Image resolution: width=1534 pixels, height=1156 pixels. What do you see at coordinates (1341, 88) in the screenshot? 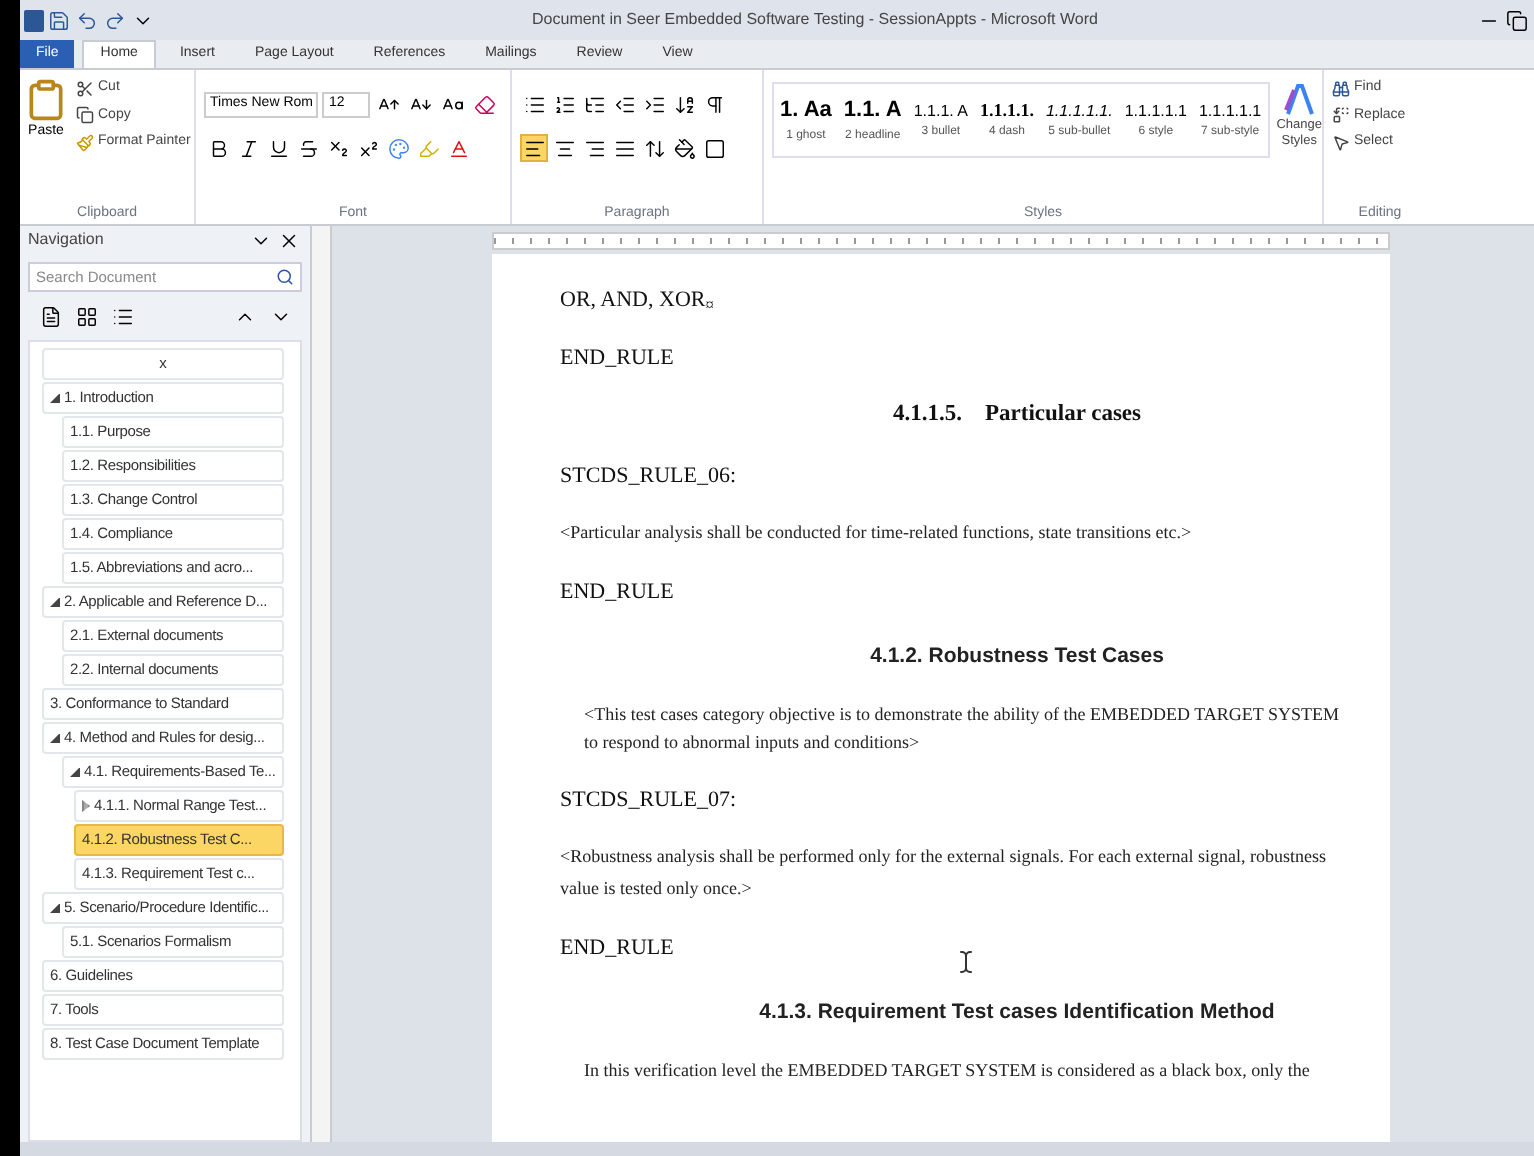
I see `binoculars-icon` at bounding box center [1341, 88].